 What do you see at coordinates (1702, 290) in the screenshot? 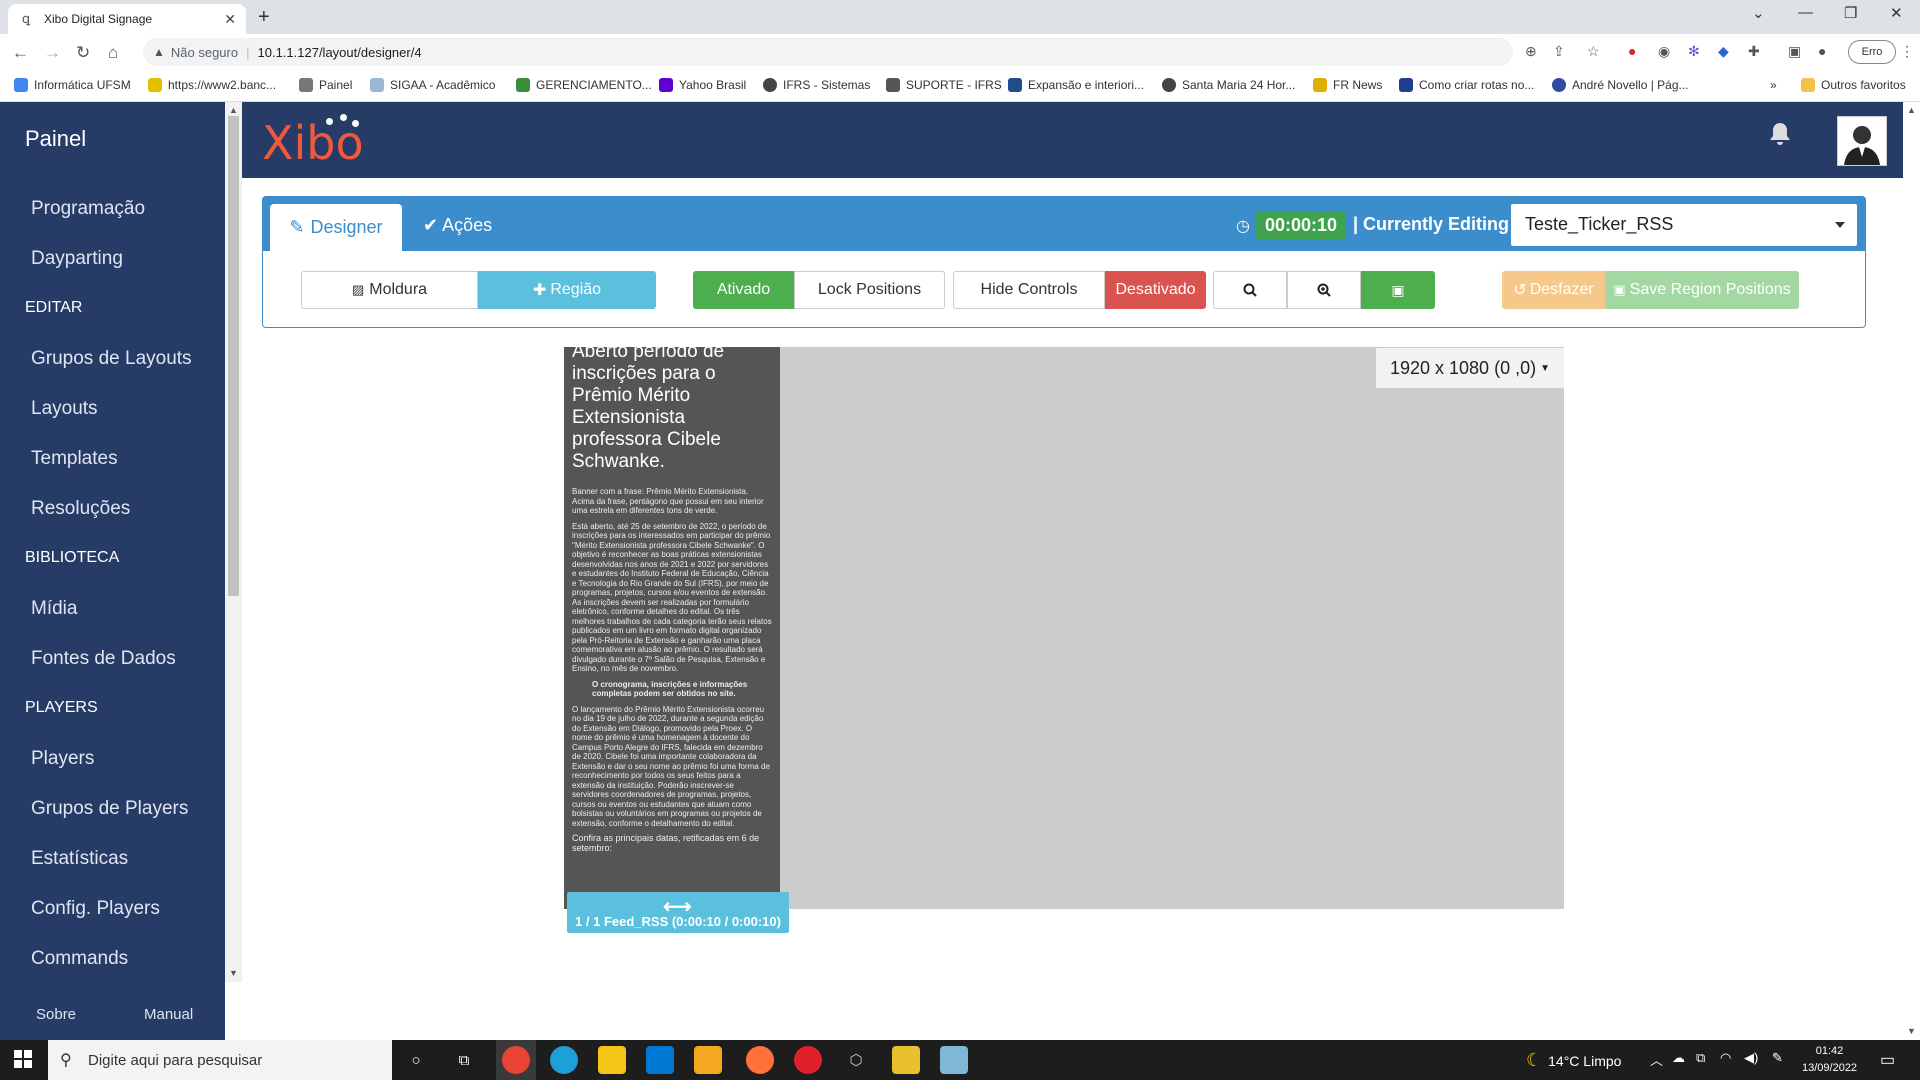
I see `save-region-positions-button: ▣ Save Region Positions` at bounding box center [1702, 290].